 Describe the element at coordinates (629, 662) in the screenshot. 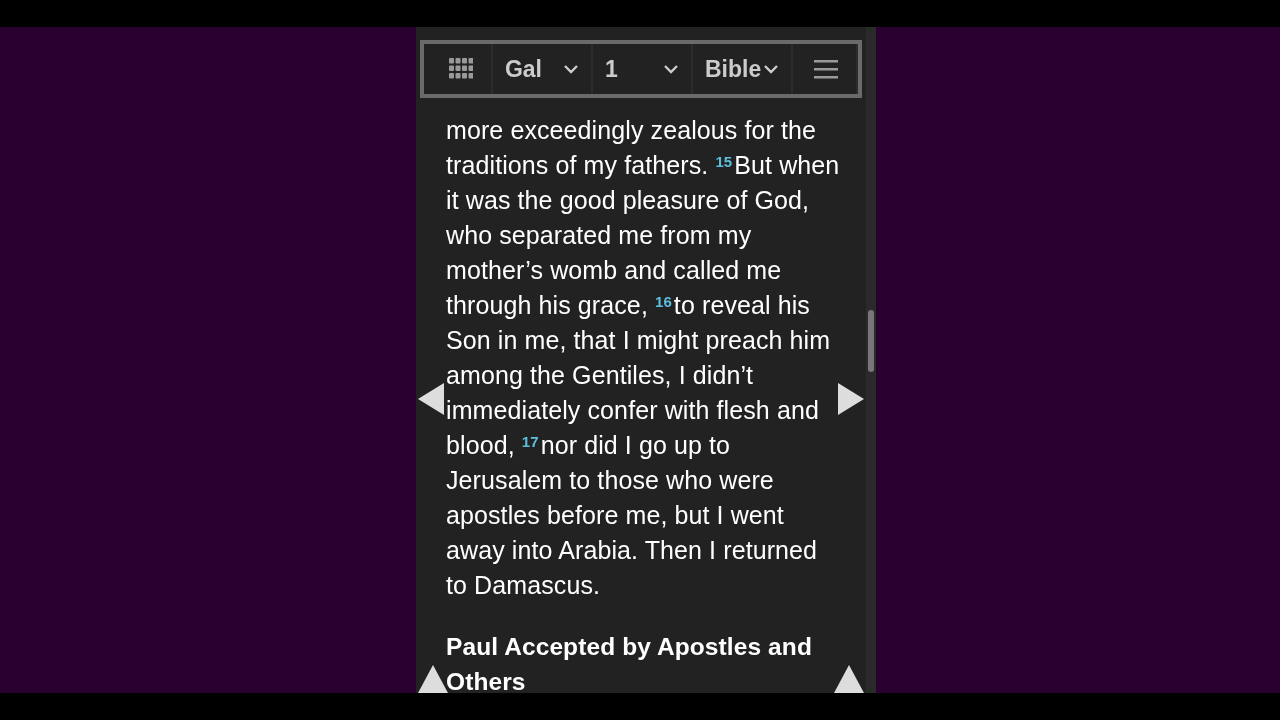

I see `section-heading: Paul Accepted by Apostles and Others` at that location.